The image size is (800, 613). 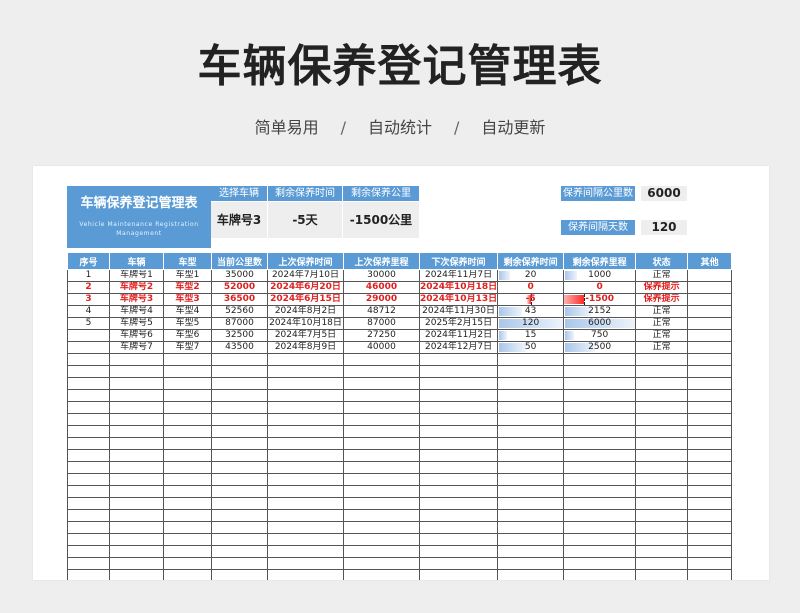 I want to click on model-cell: 车型5, so click(x=187, y=323).